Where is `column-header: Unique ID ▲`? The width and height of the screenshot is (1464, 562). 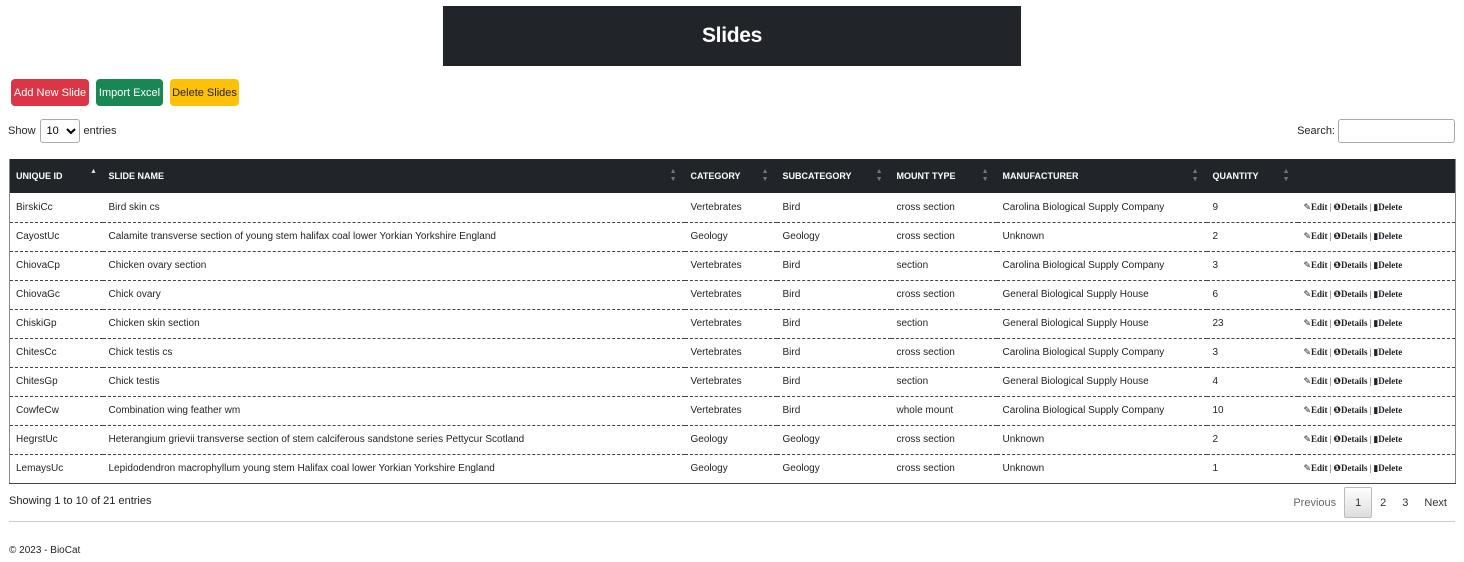
column-header: Unique ID ▲ is located at coordinates (56, 176).